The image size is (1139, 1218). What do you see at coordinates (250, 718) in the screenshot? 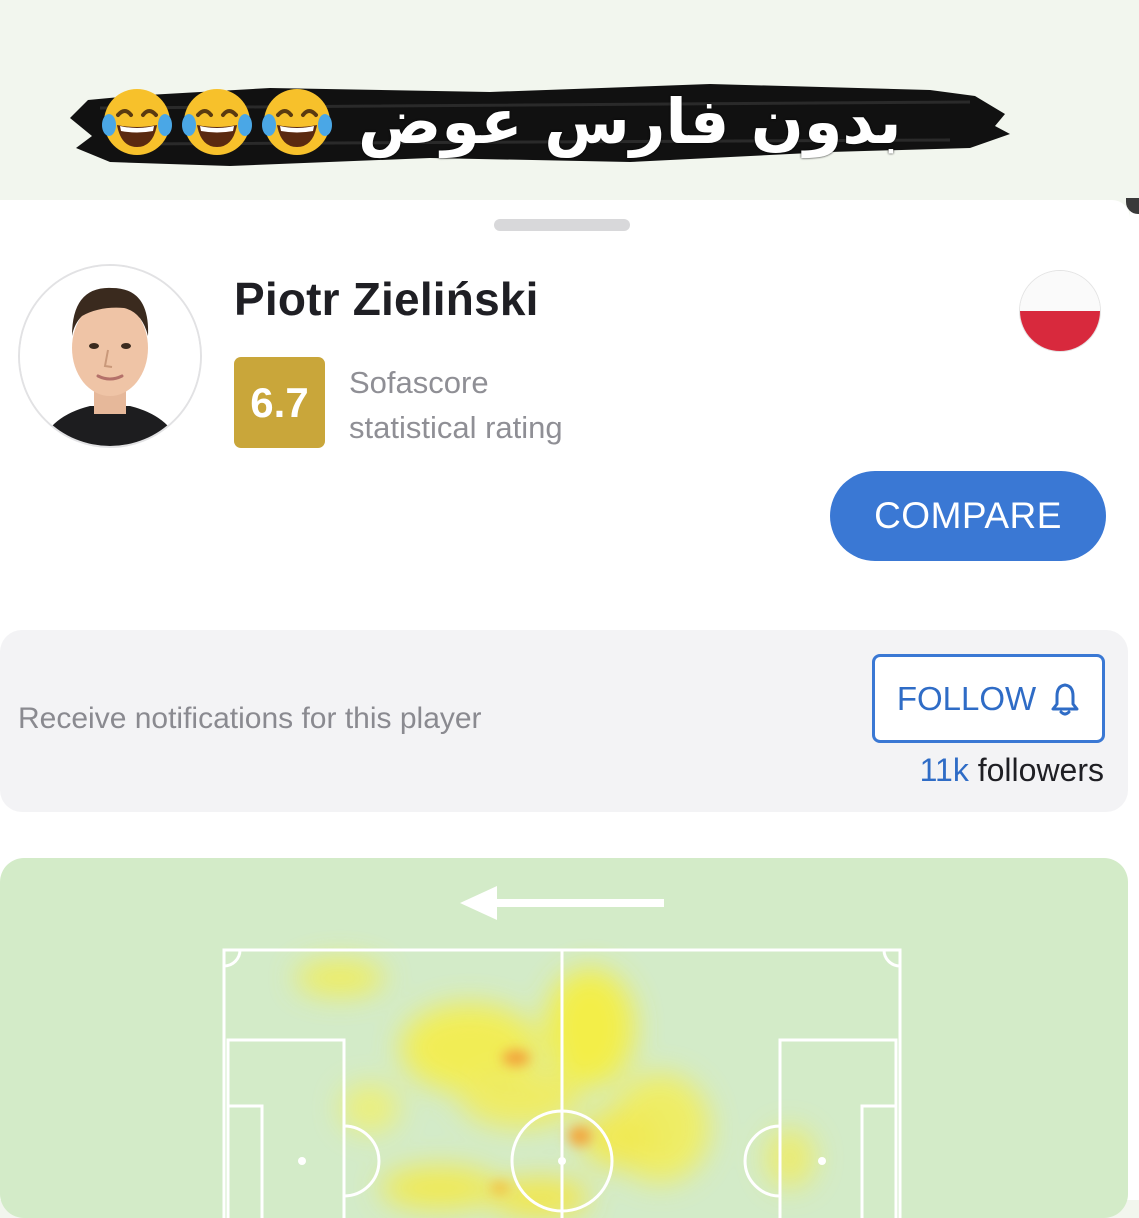
I see `notifications-prompt: Receive notifications for this player` at bounding box center [250, 718].